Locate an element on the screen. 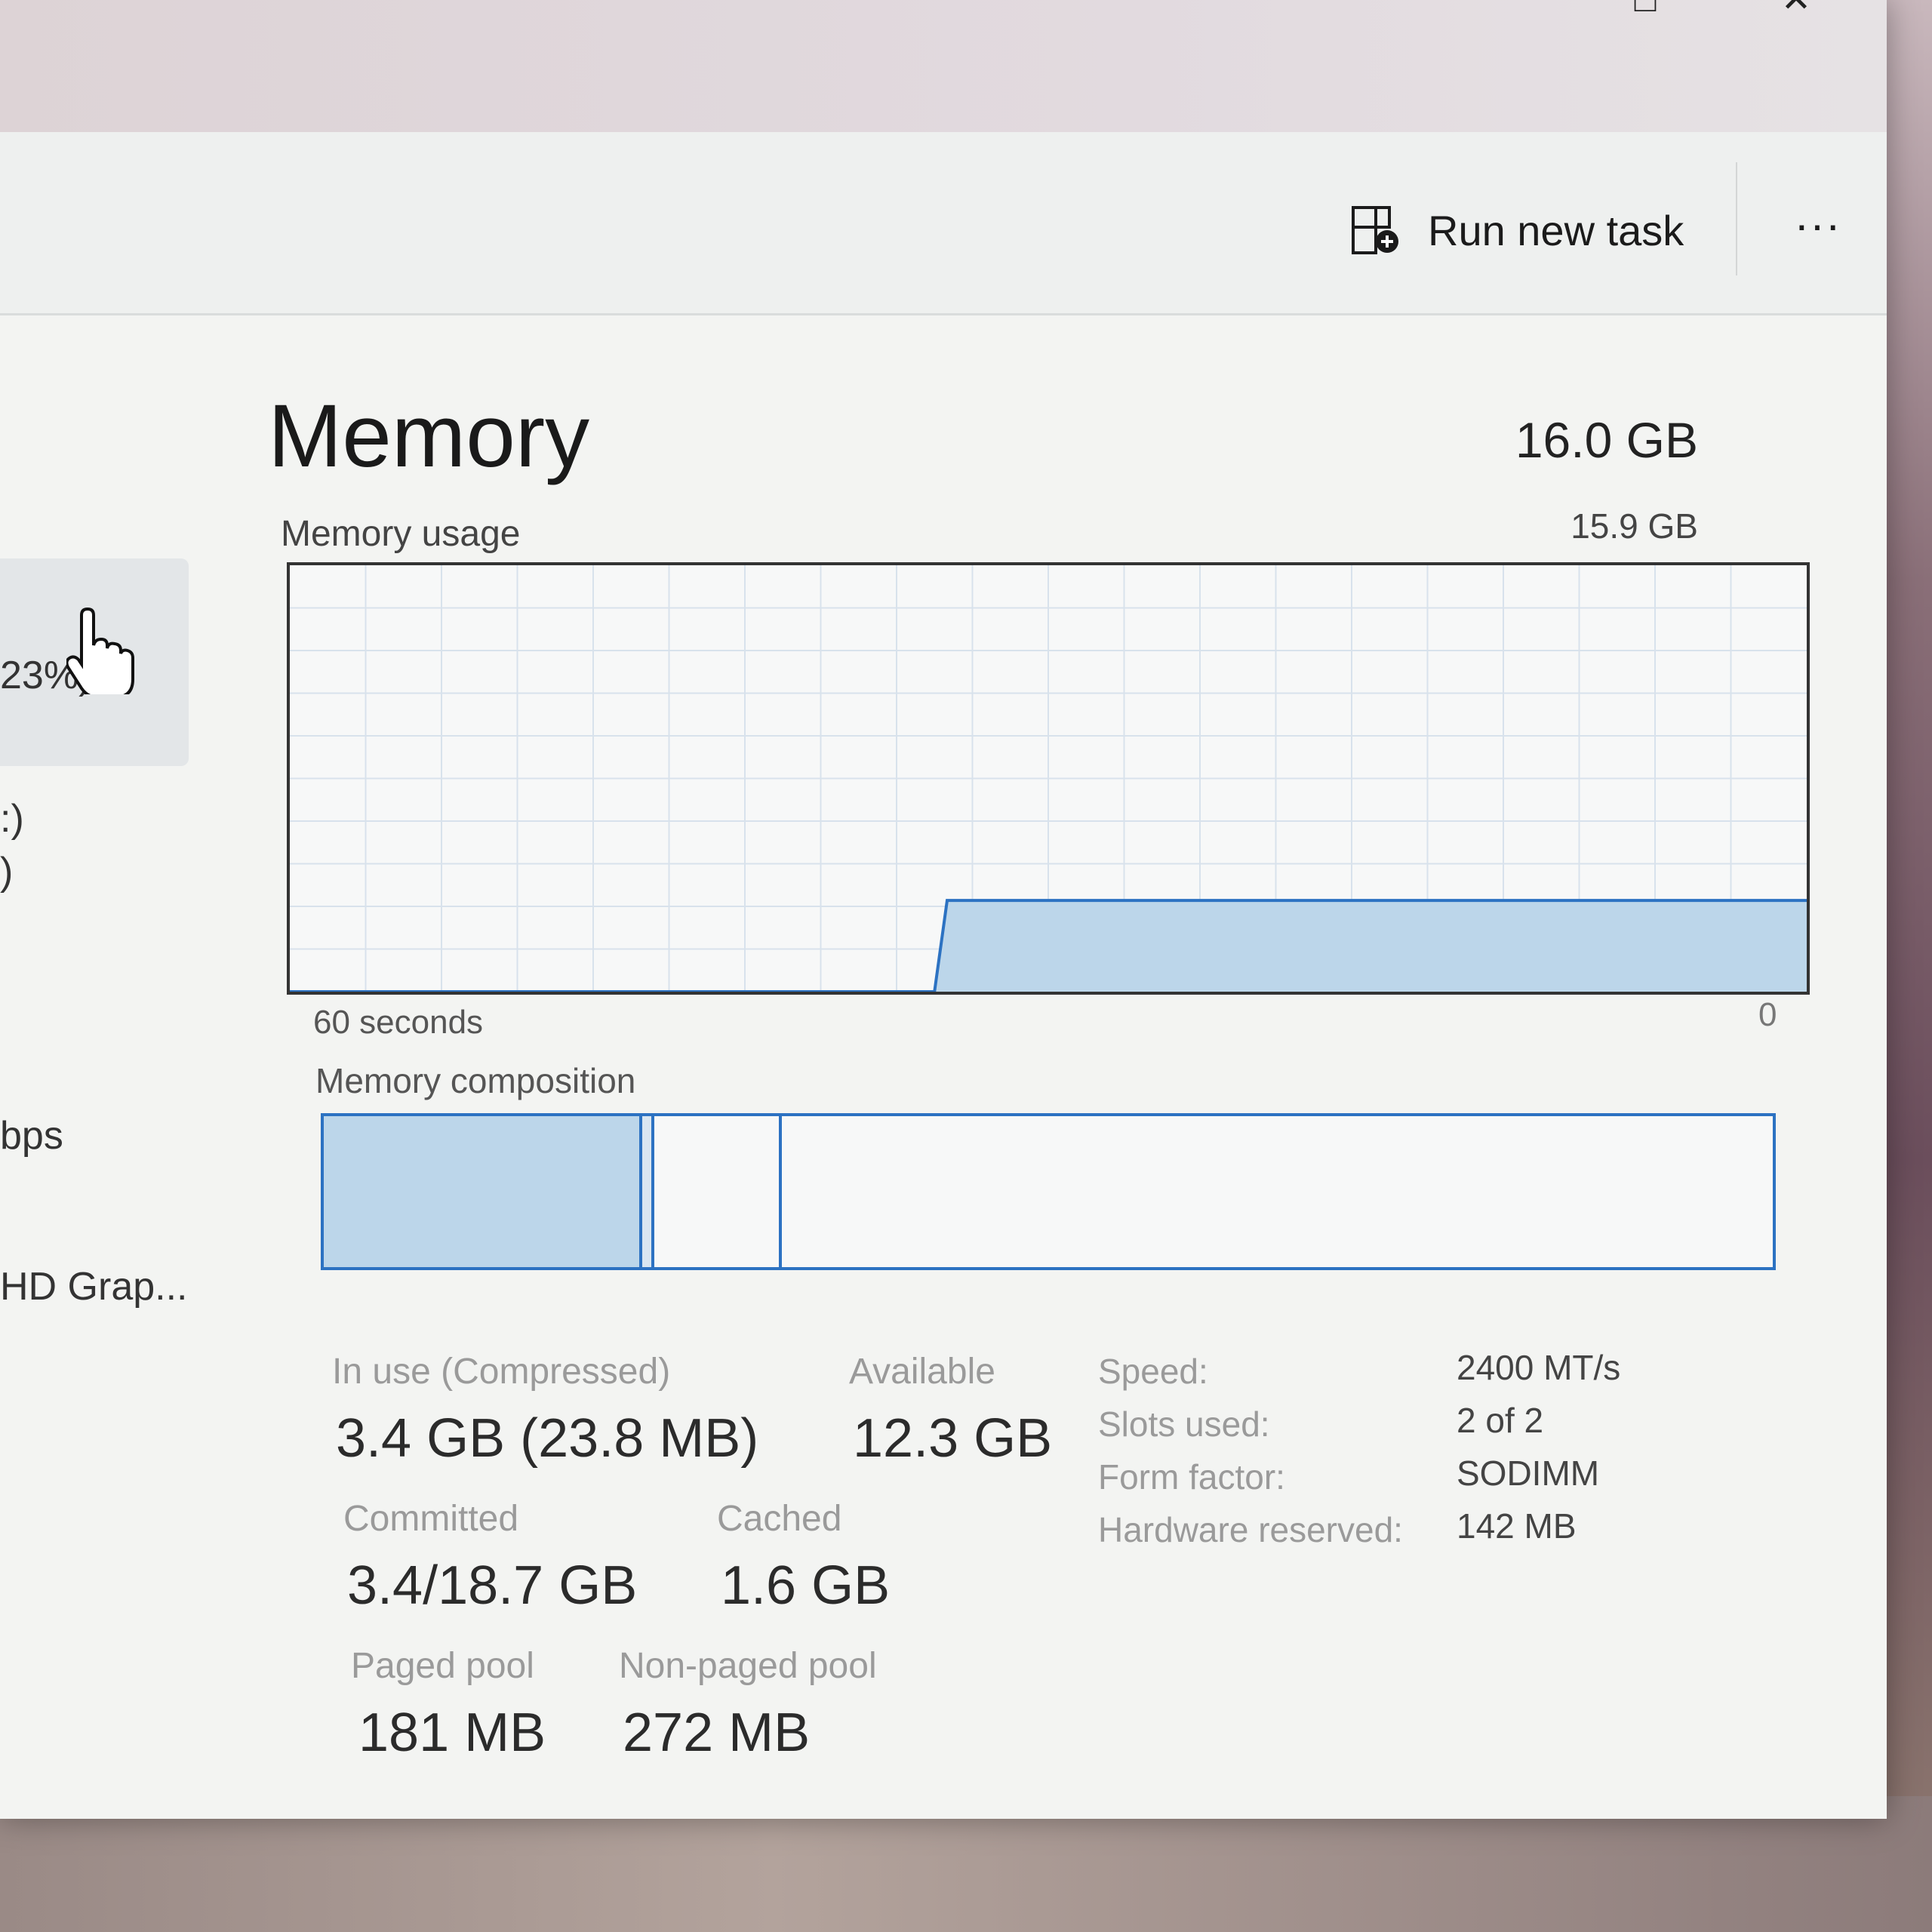  memory-composition-bar is located at coordinates (1048, 1191).